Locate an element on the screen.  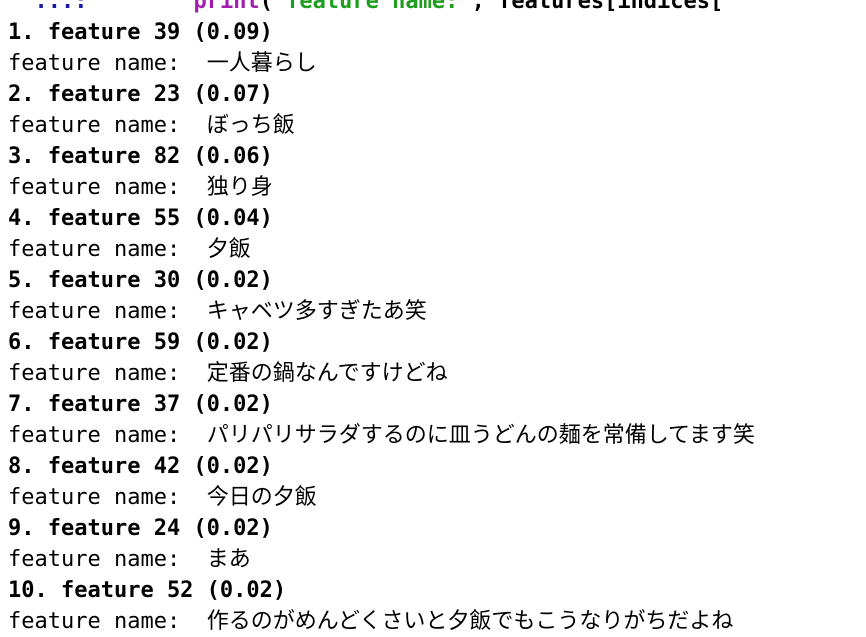
feature-name-value: パリパリサラダするのに皿うどんの麺を常備してます笑 is located at coordinates (480, 435).